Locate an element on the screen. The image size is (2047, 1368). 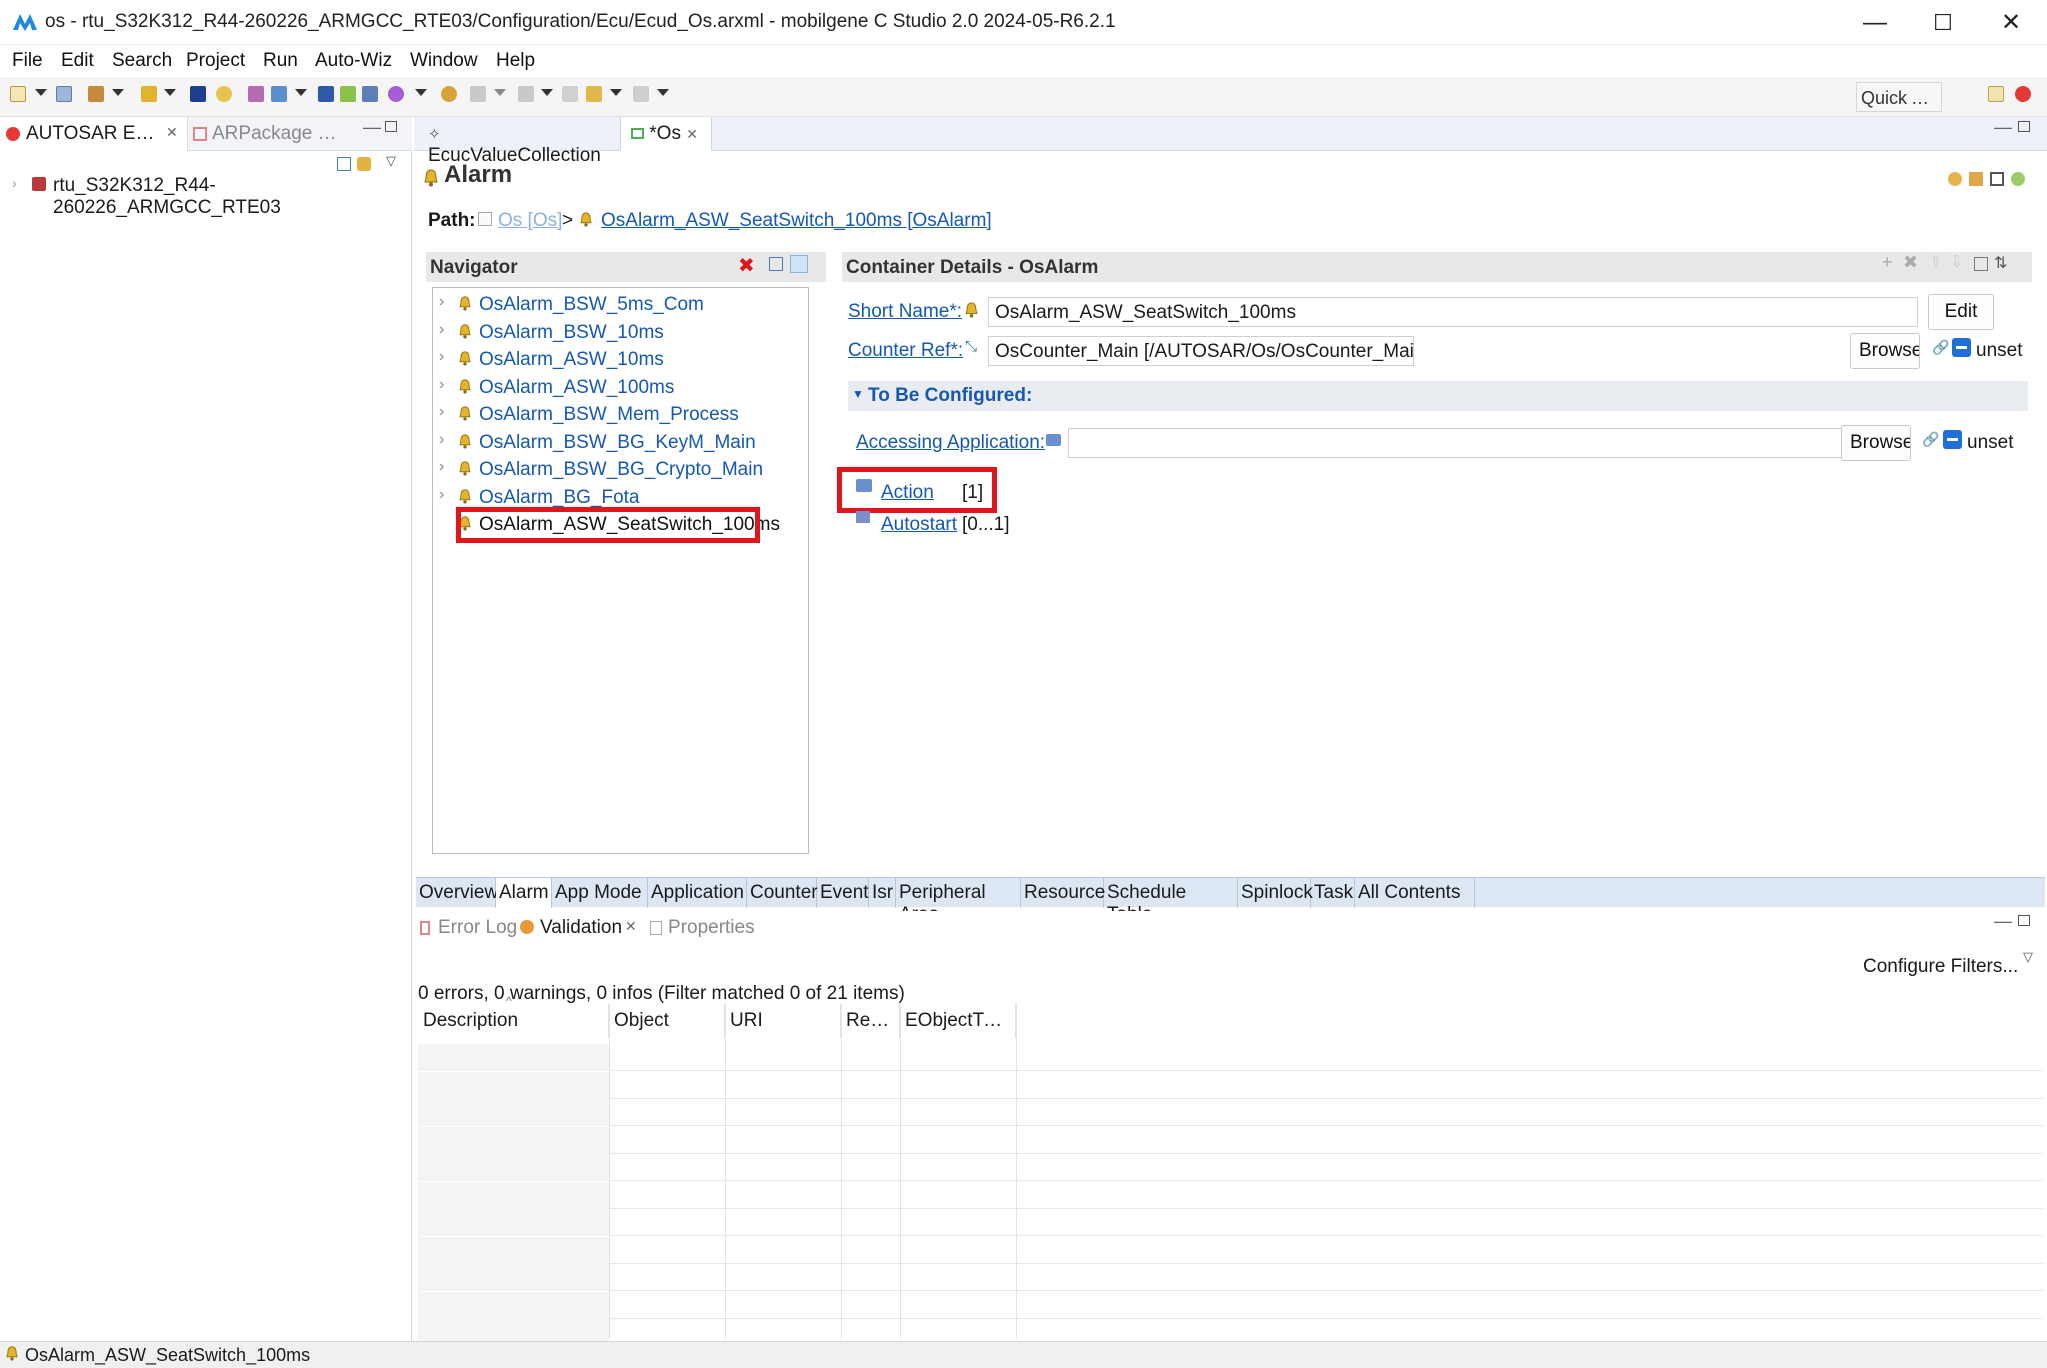
remove-icon: ✖ is located at coordinates (1910, 262).